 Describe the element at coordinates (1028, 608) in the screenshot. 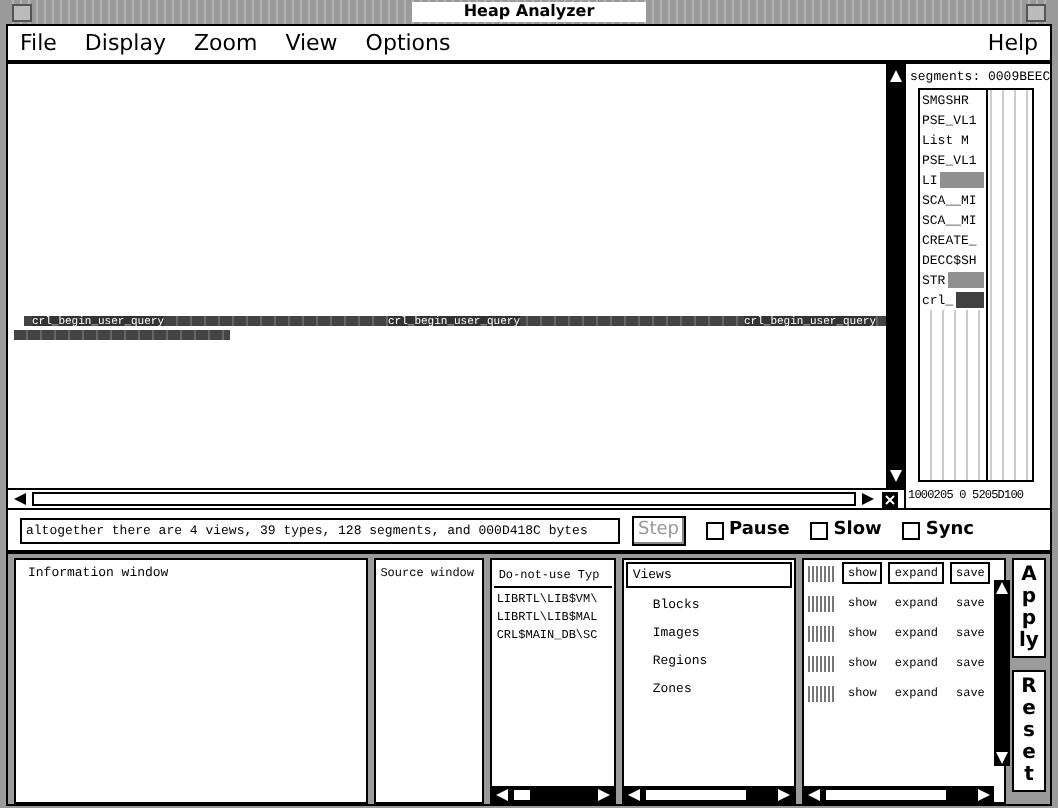

I see `action-button: Apply` at that location.